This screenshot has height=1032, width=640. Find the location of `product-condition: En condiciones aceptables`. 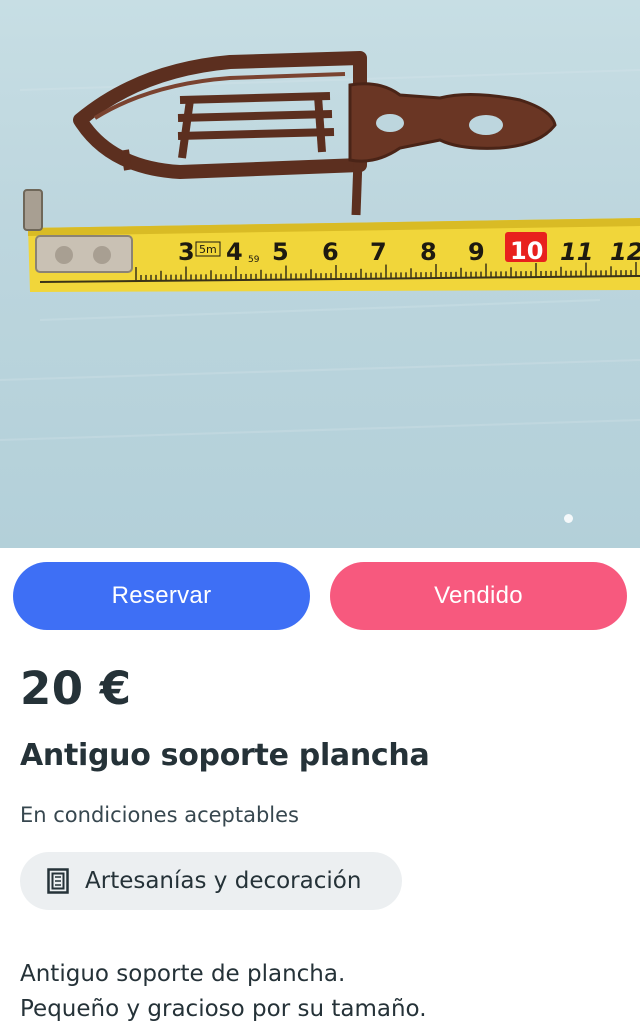

product-condition: En condiciones aceptables is located at coordinates (159, 815).